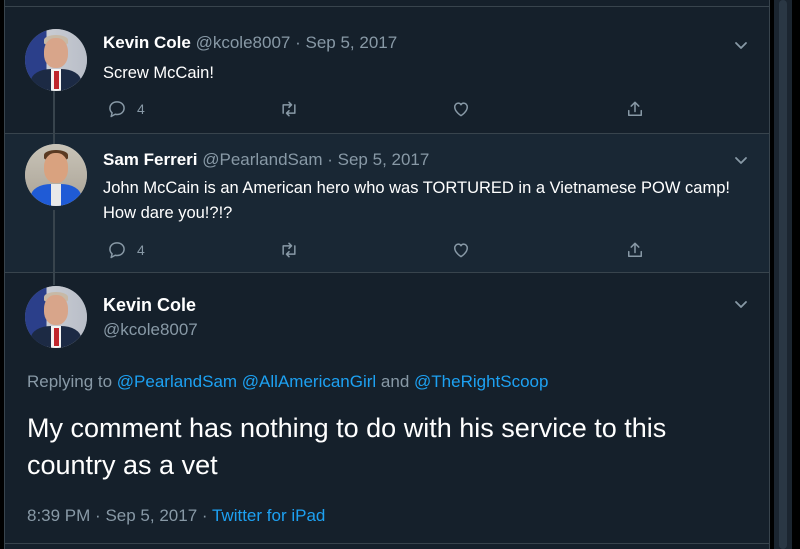 The image size is (800, 549). Describe the element at coordinates (481, 381) in the screenshot. I see `reply-target-link: @TheRightScoop` at that location.